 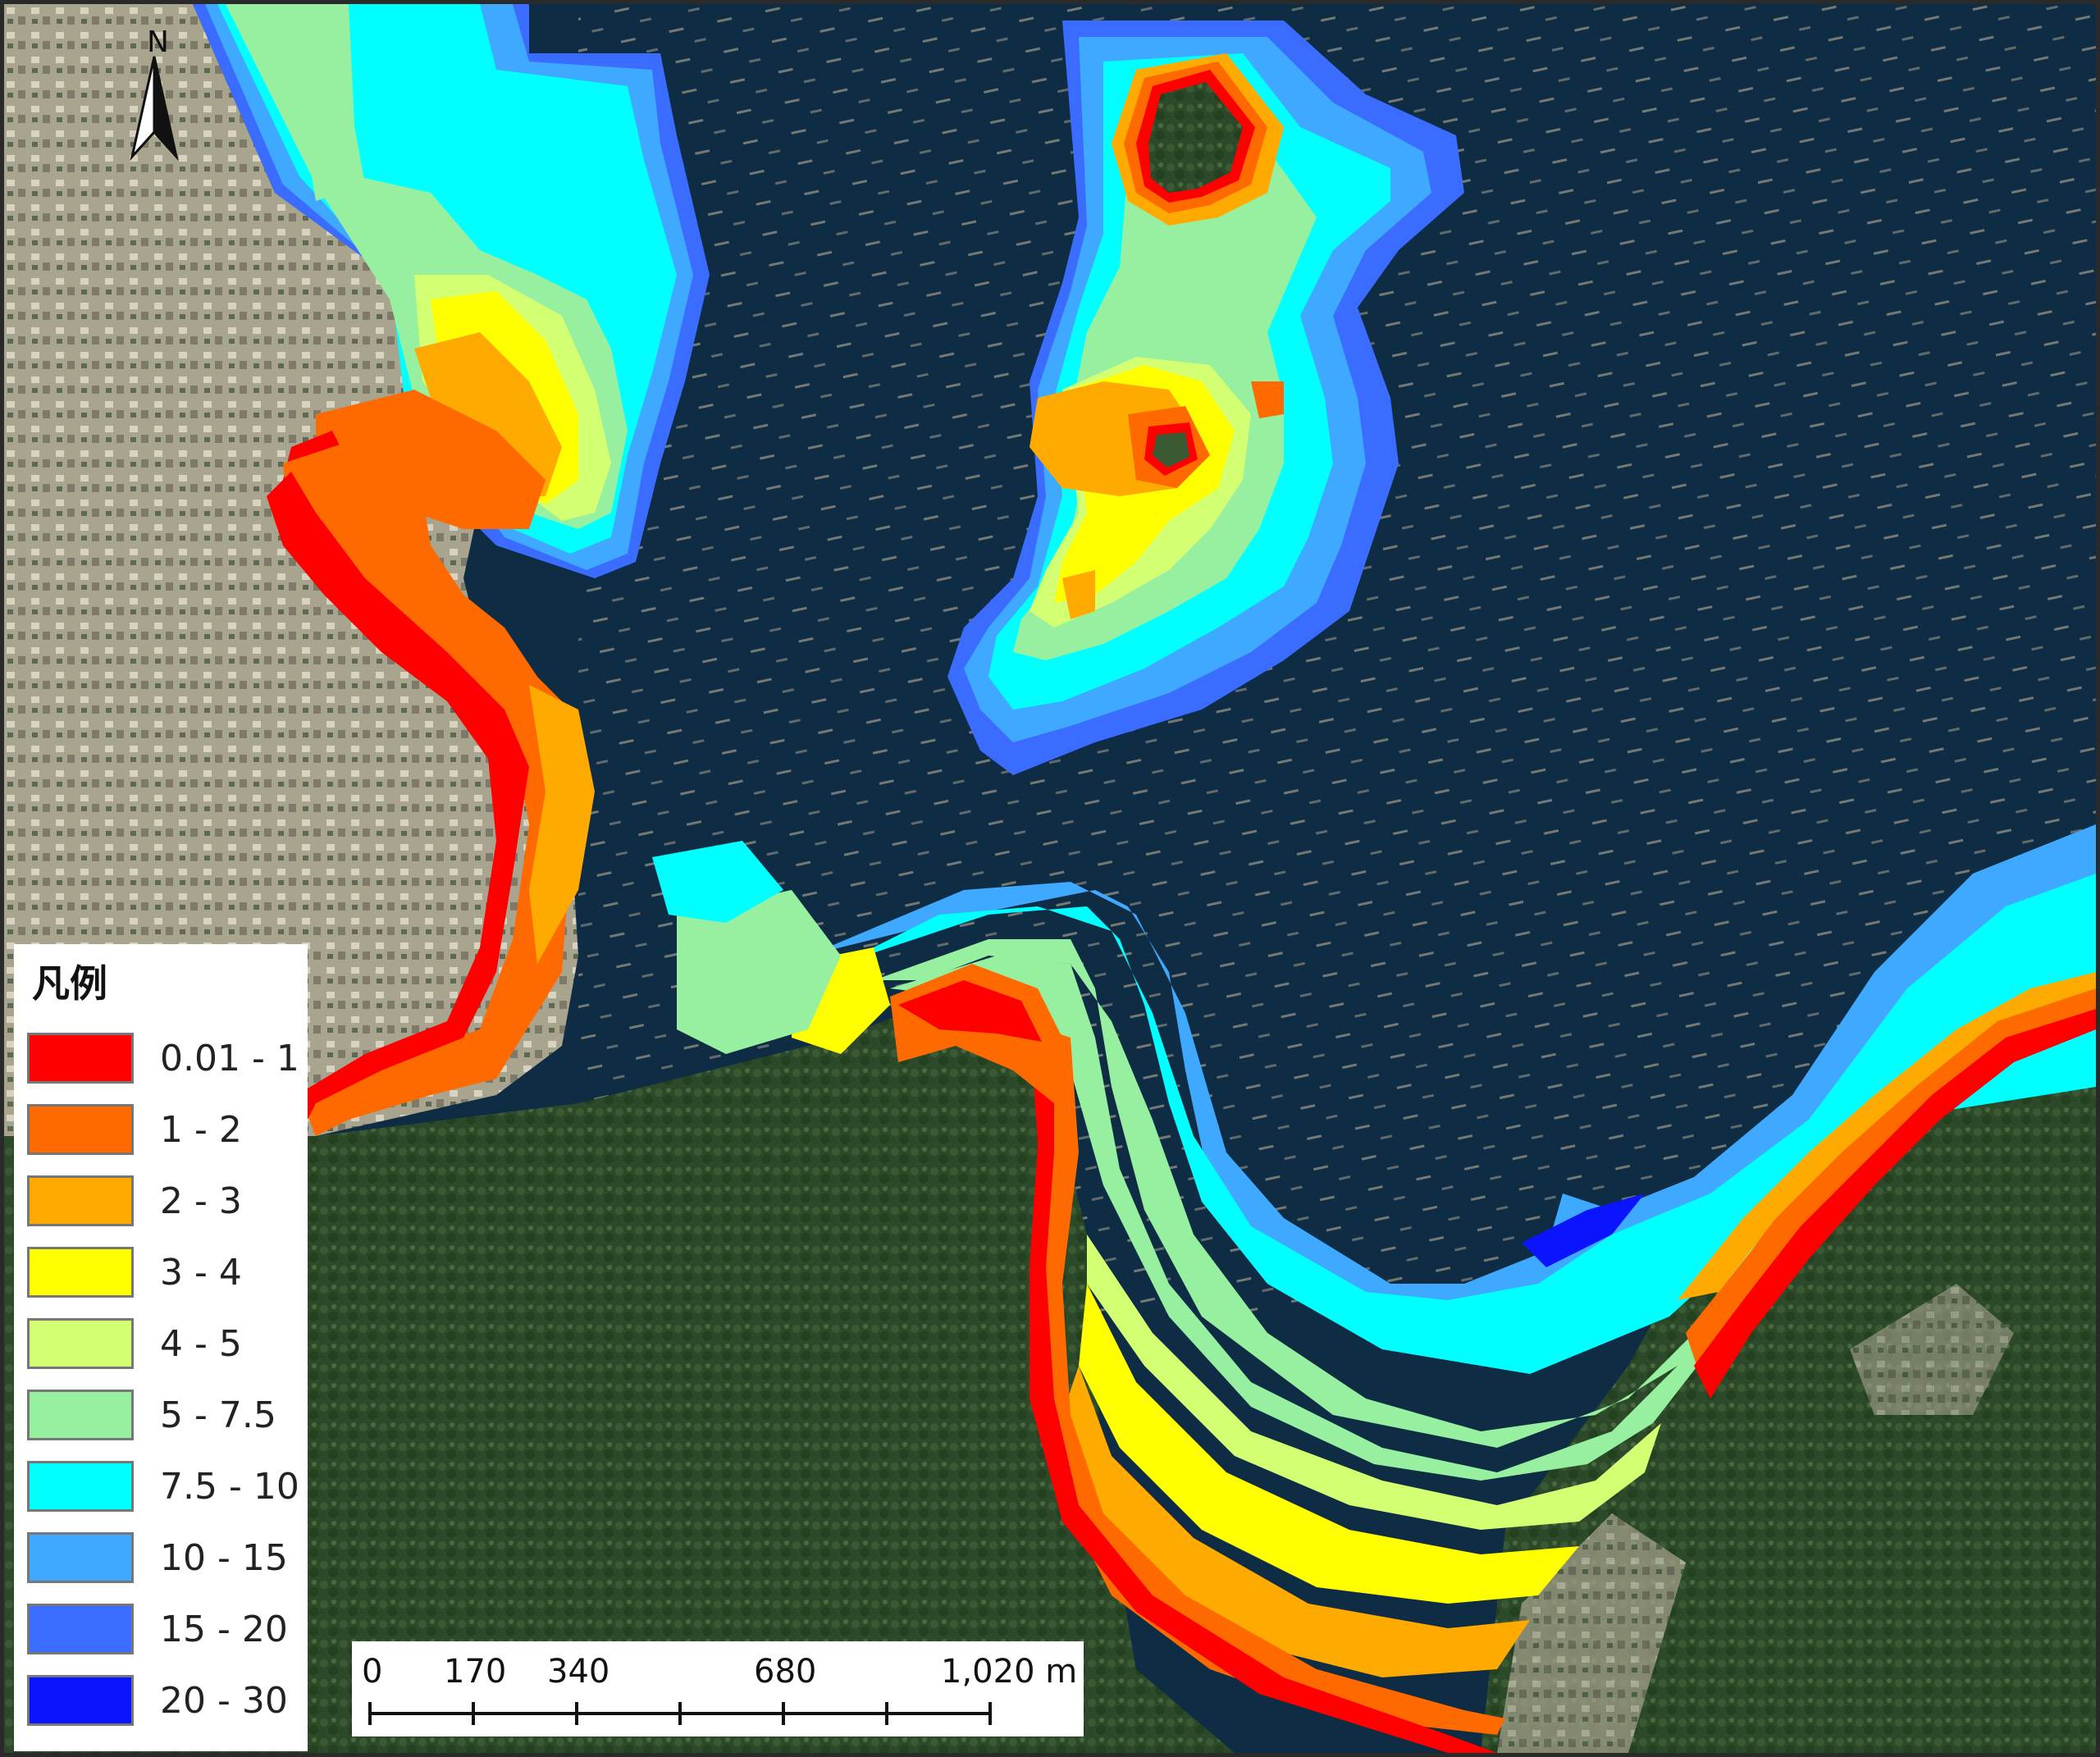 I want to click on scale-tick-170: 170, so click(x=476, y=1672).